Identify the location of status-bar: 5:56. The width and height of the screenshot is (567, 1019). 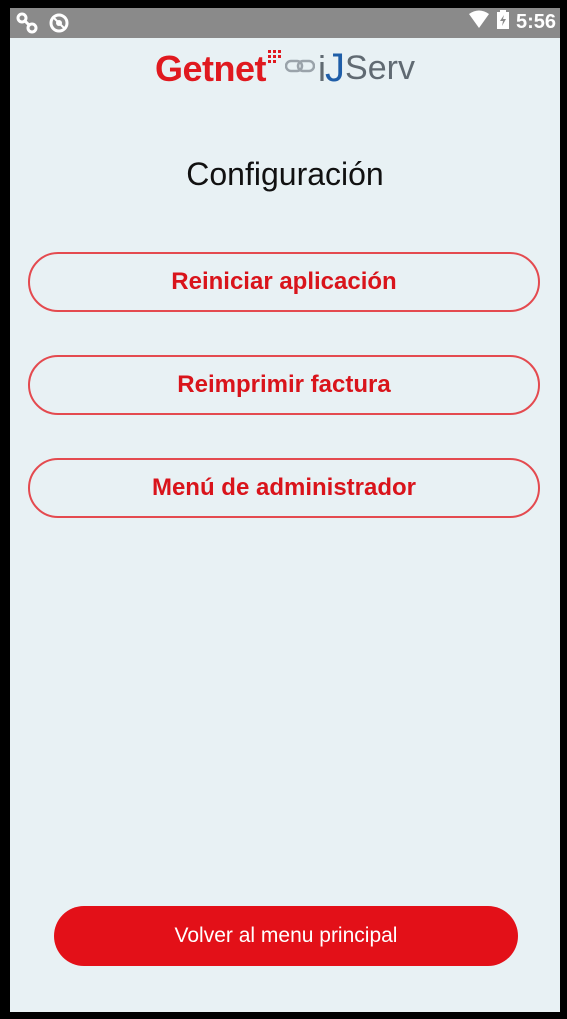
(285, 23).